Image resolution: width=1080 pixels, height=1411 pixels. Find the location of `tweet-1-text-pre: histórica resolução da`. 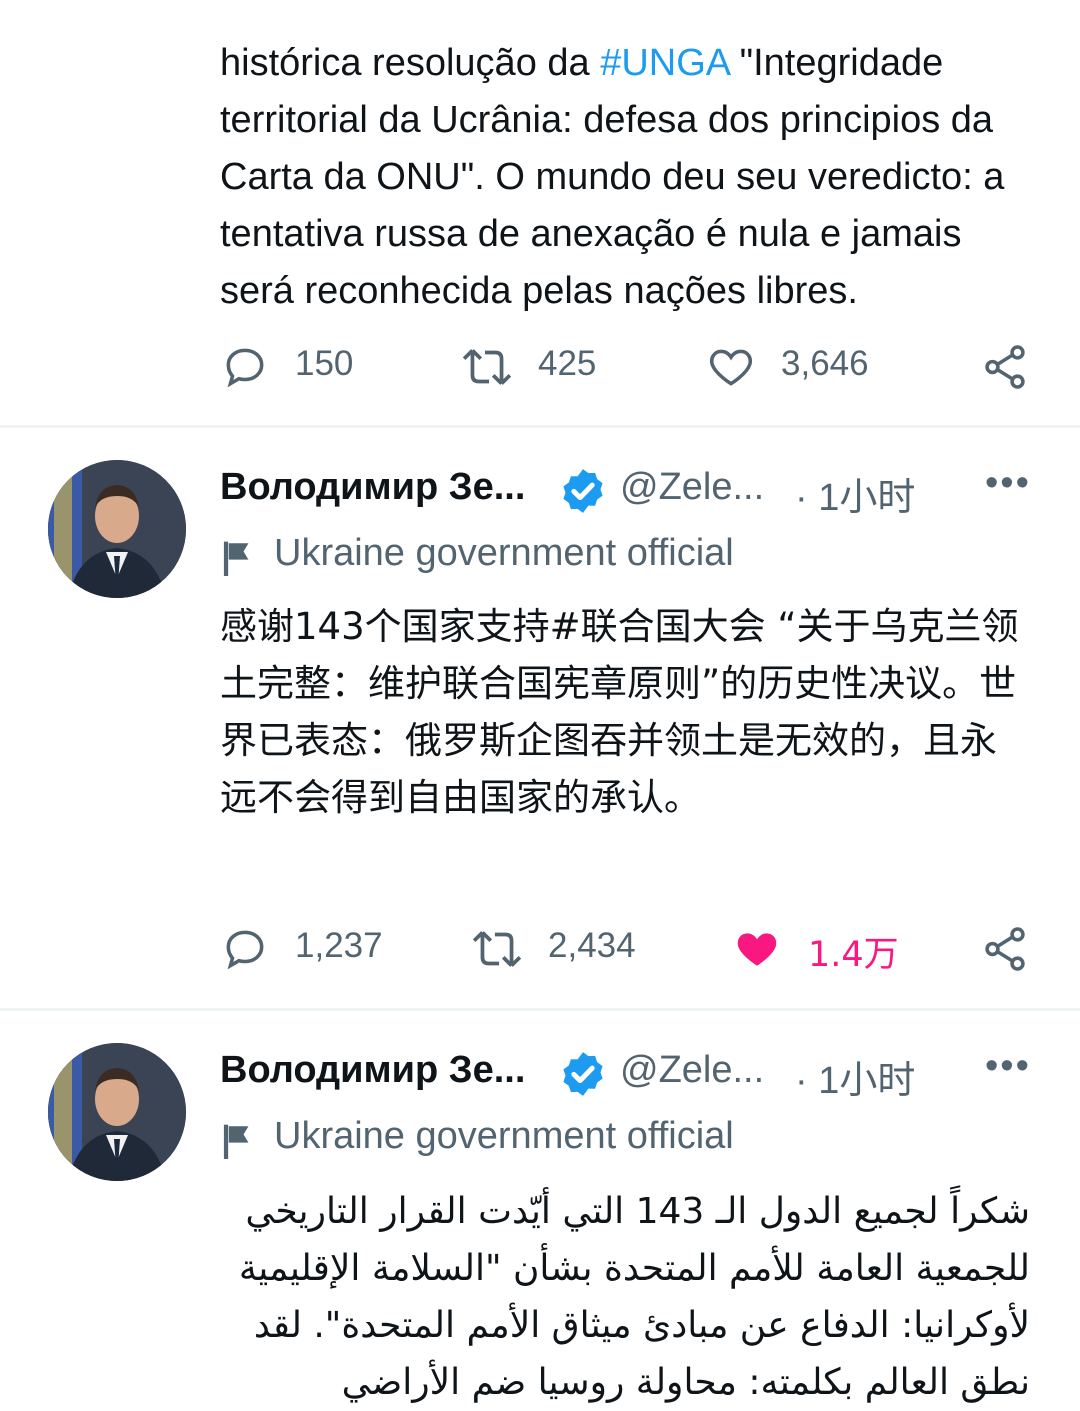

tweet-1-text-pre: histórica resolução da is located at coordinates (410, 63).